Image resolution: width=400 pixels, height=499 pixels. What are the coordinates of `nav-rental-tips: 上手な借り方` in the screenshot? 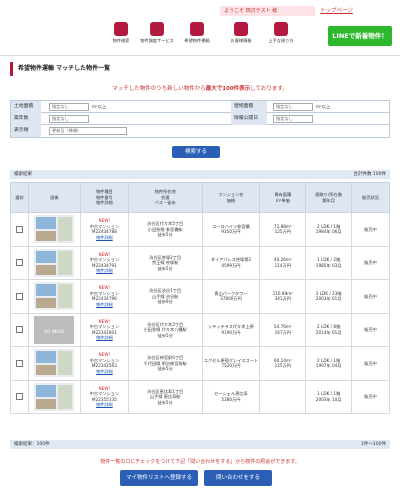 It's located at (281, 37).